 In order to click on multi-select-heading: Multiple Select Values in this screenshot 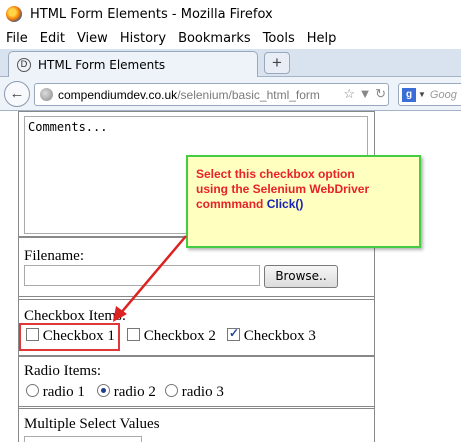, I will do `click(92, 424)`.